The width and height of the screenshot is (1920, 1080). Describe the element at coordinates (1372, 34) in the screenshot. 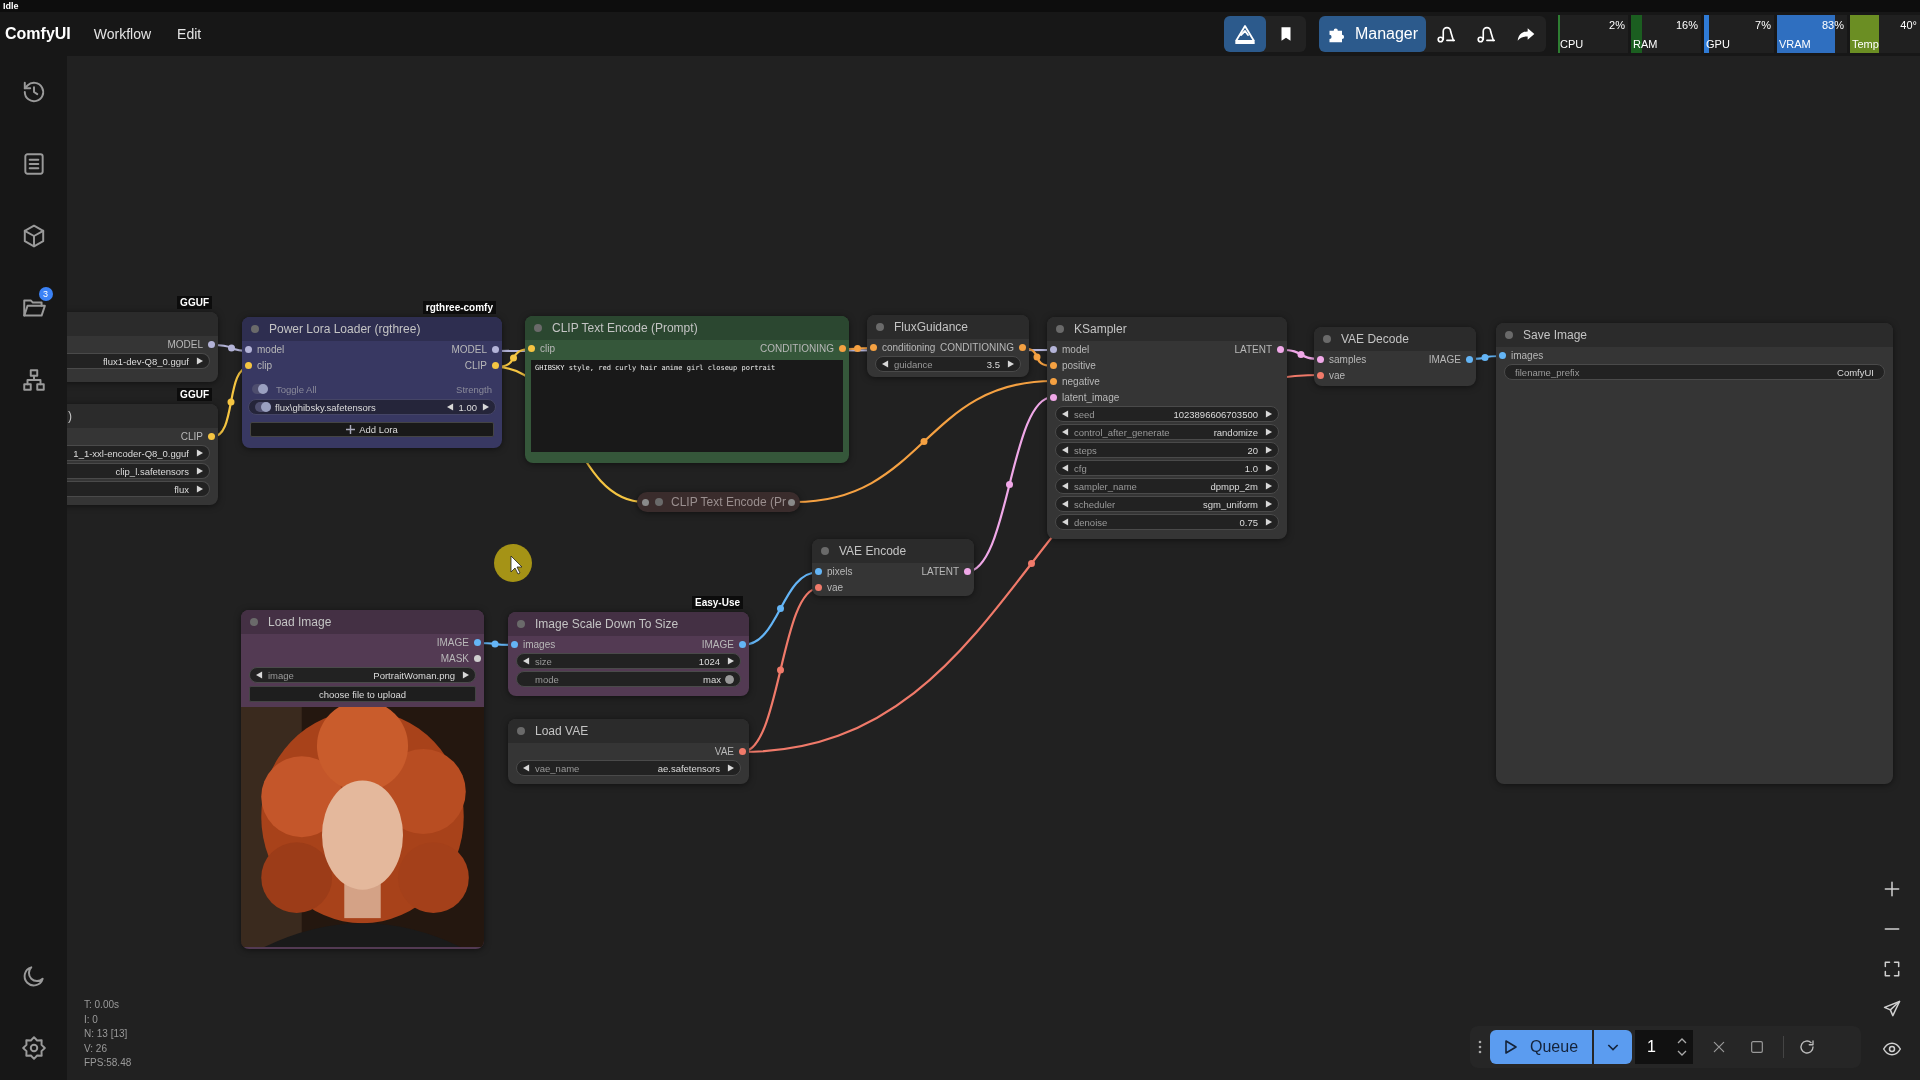

I see `manager-button: Manager` at that location.